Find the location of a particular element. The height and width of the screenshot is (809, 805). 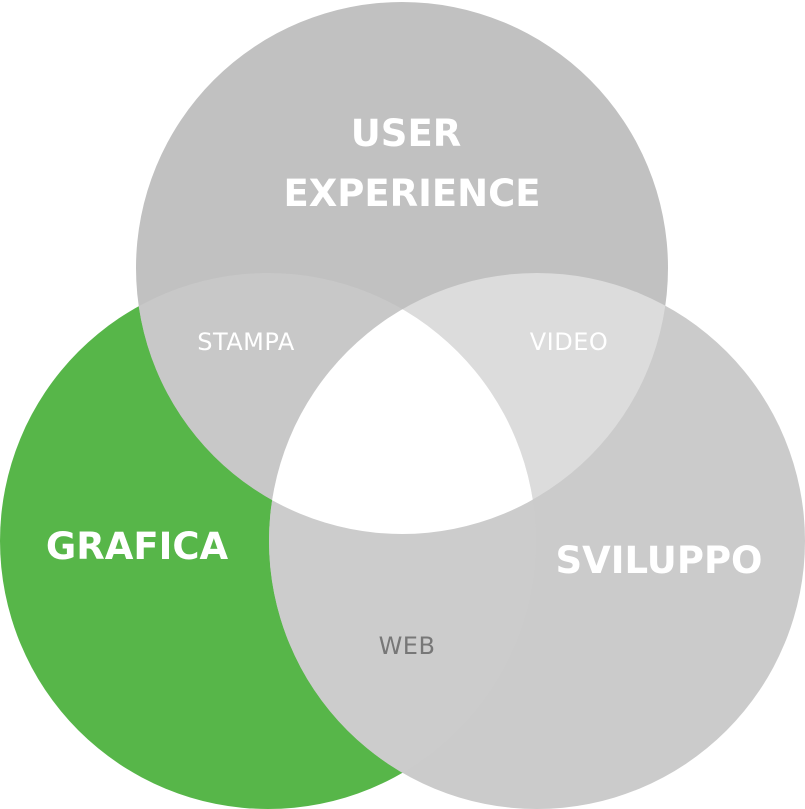

label-sviluppo: SVILUPPO is located at coordinates (658, 560).